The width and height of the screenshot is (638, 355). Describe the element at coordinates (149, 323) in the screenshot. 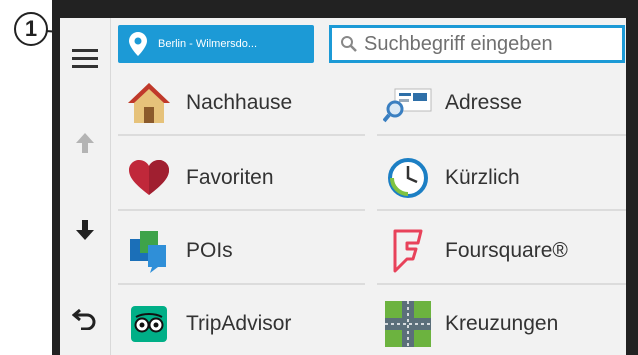

I see `tripadvisor-icon` at that location.